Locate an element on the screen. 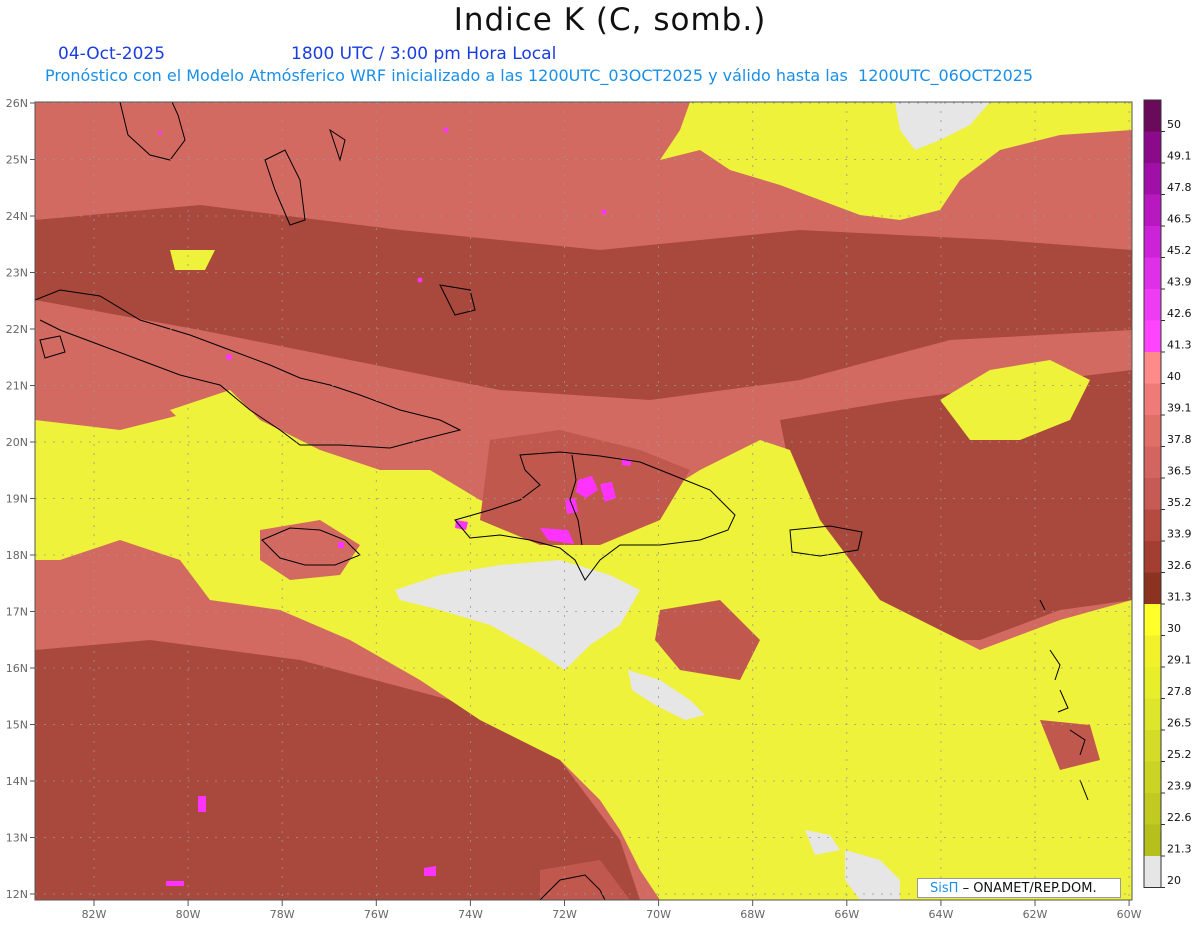  colorbar-label: 40 is located at coordinates (1174, 376).